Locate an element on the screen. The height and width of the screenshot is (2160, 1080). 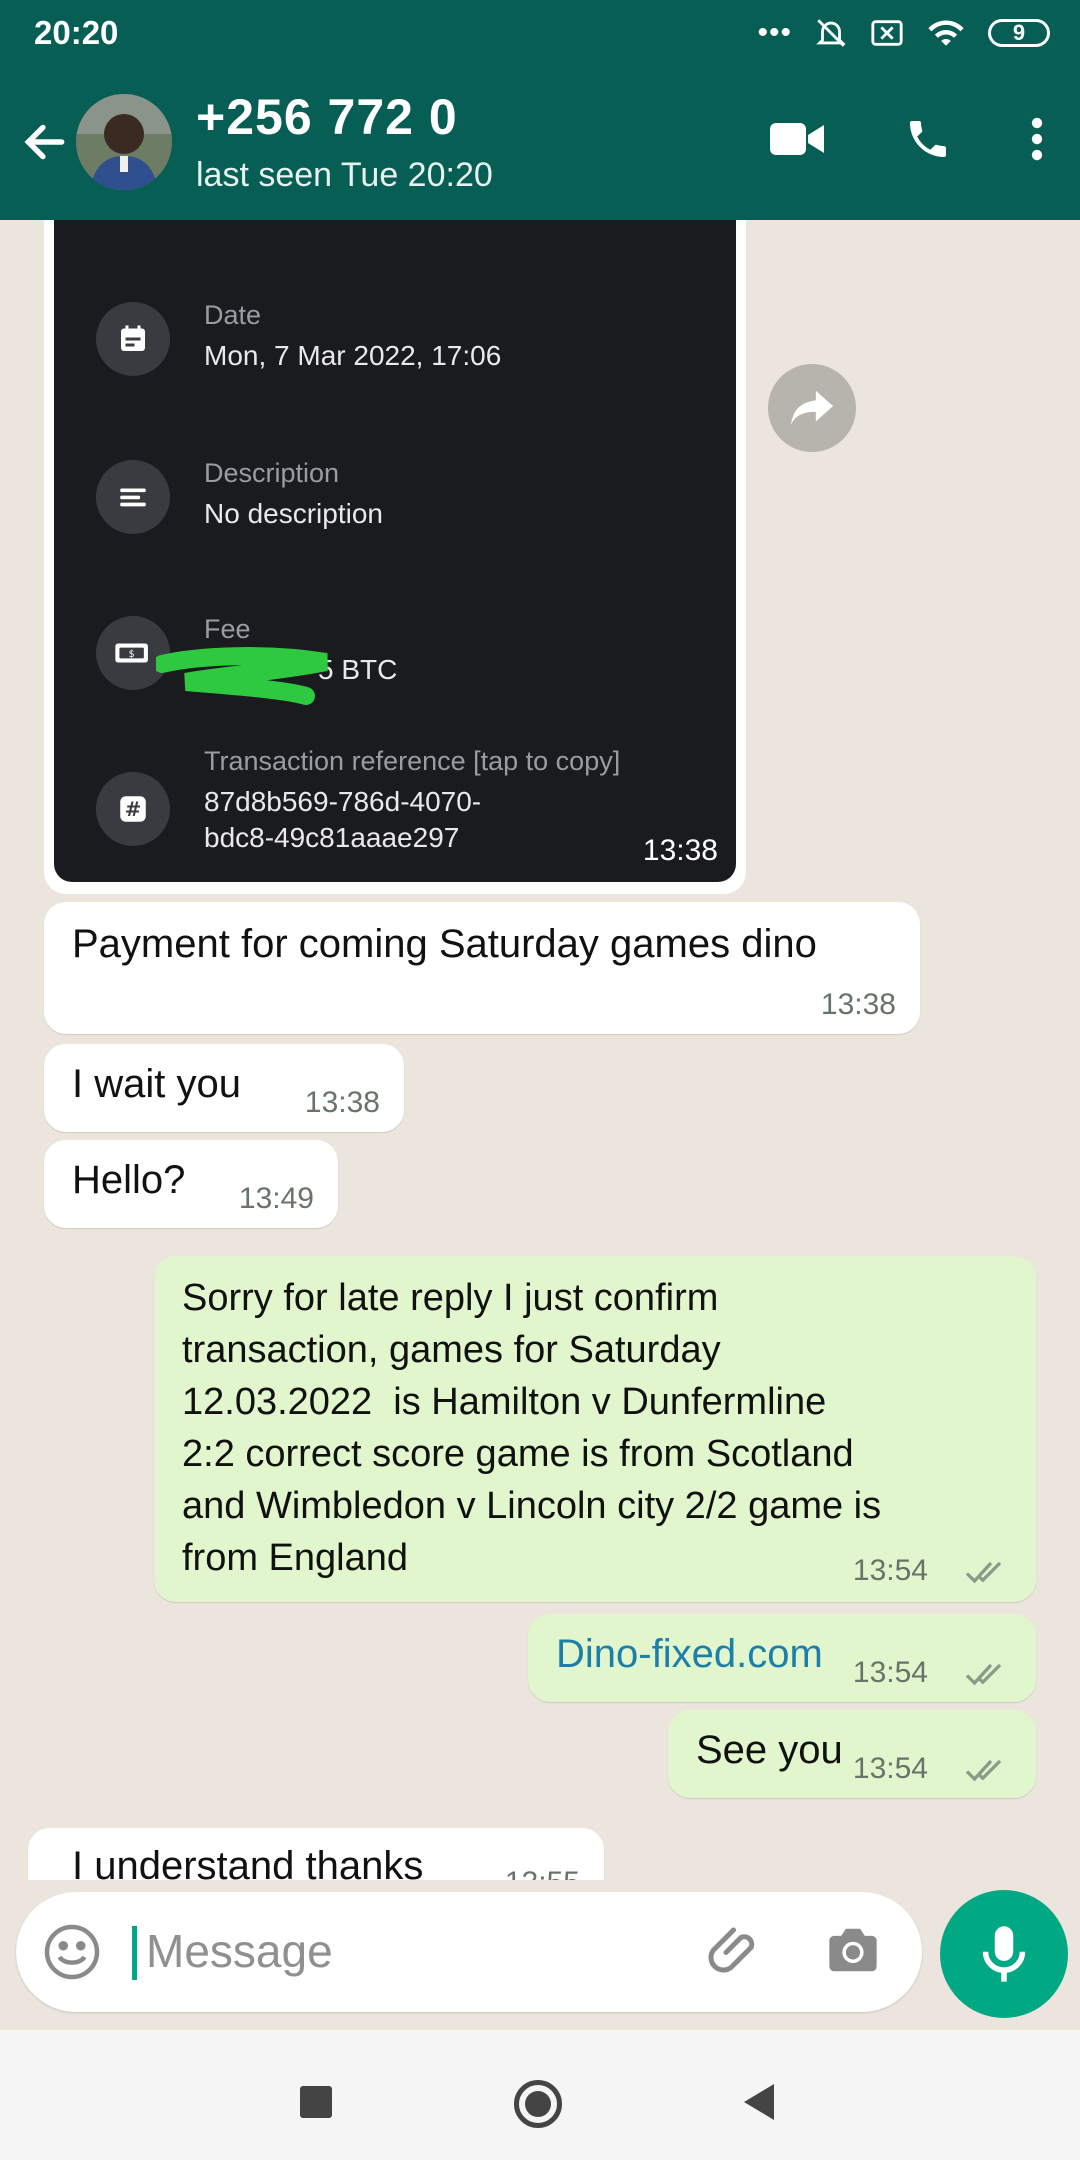
incoming-message: Hello? 13:49 is located at coordinates (191, 1184).